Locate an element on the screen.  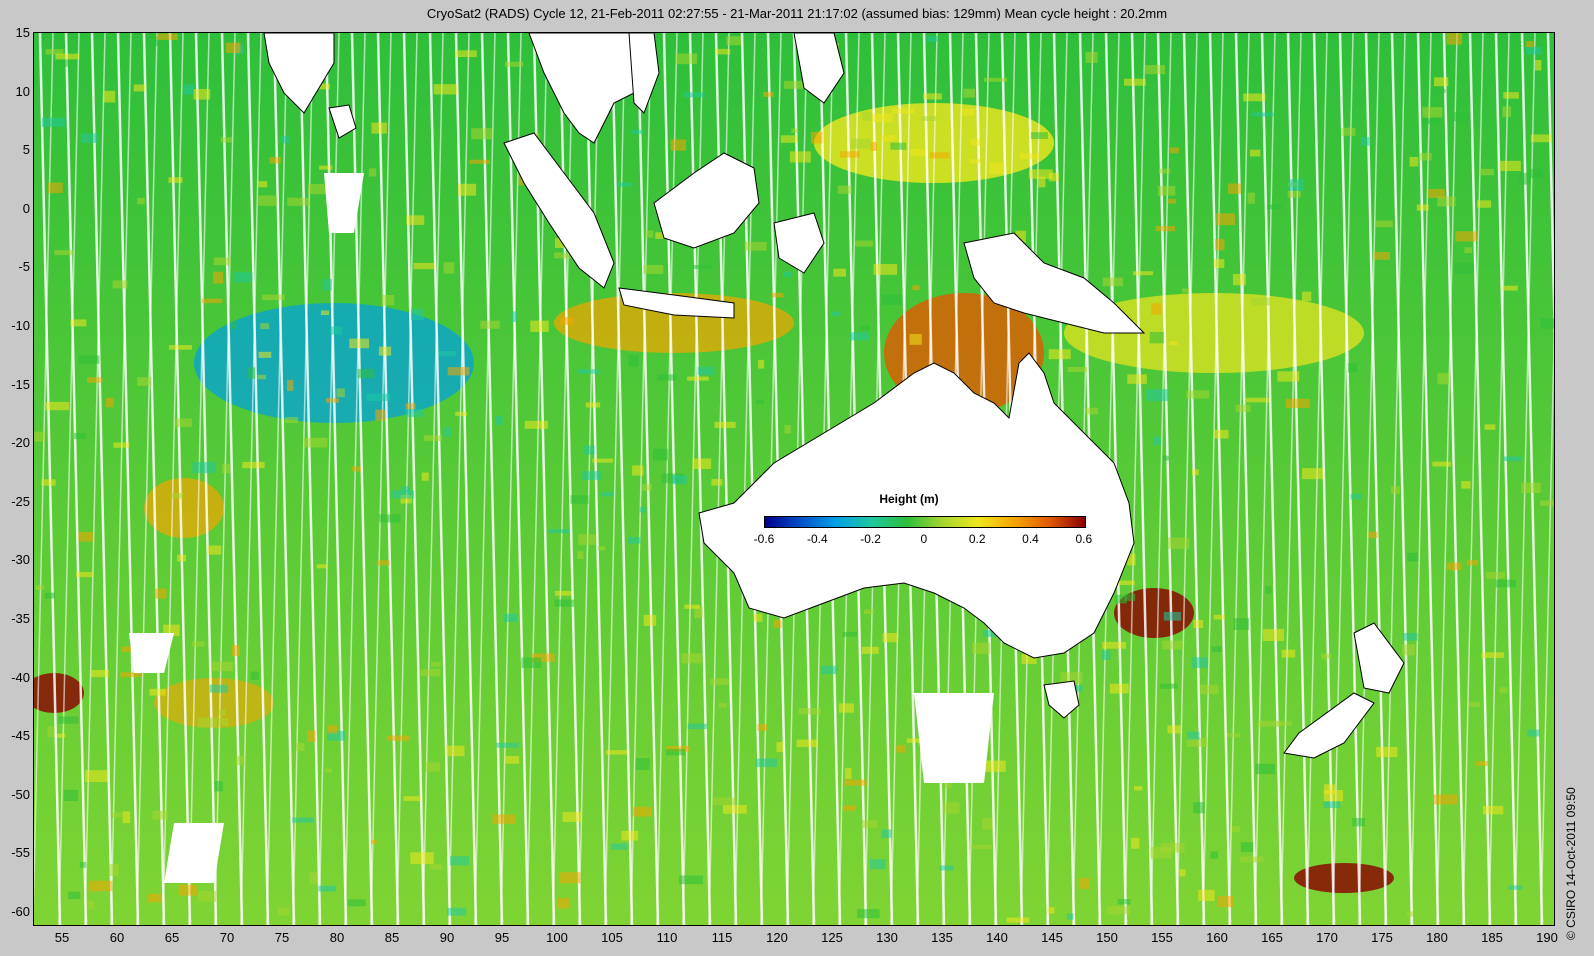
x-tick-label: 80 is located at coordinates (337, 937).